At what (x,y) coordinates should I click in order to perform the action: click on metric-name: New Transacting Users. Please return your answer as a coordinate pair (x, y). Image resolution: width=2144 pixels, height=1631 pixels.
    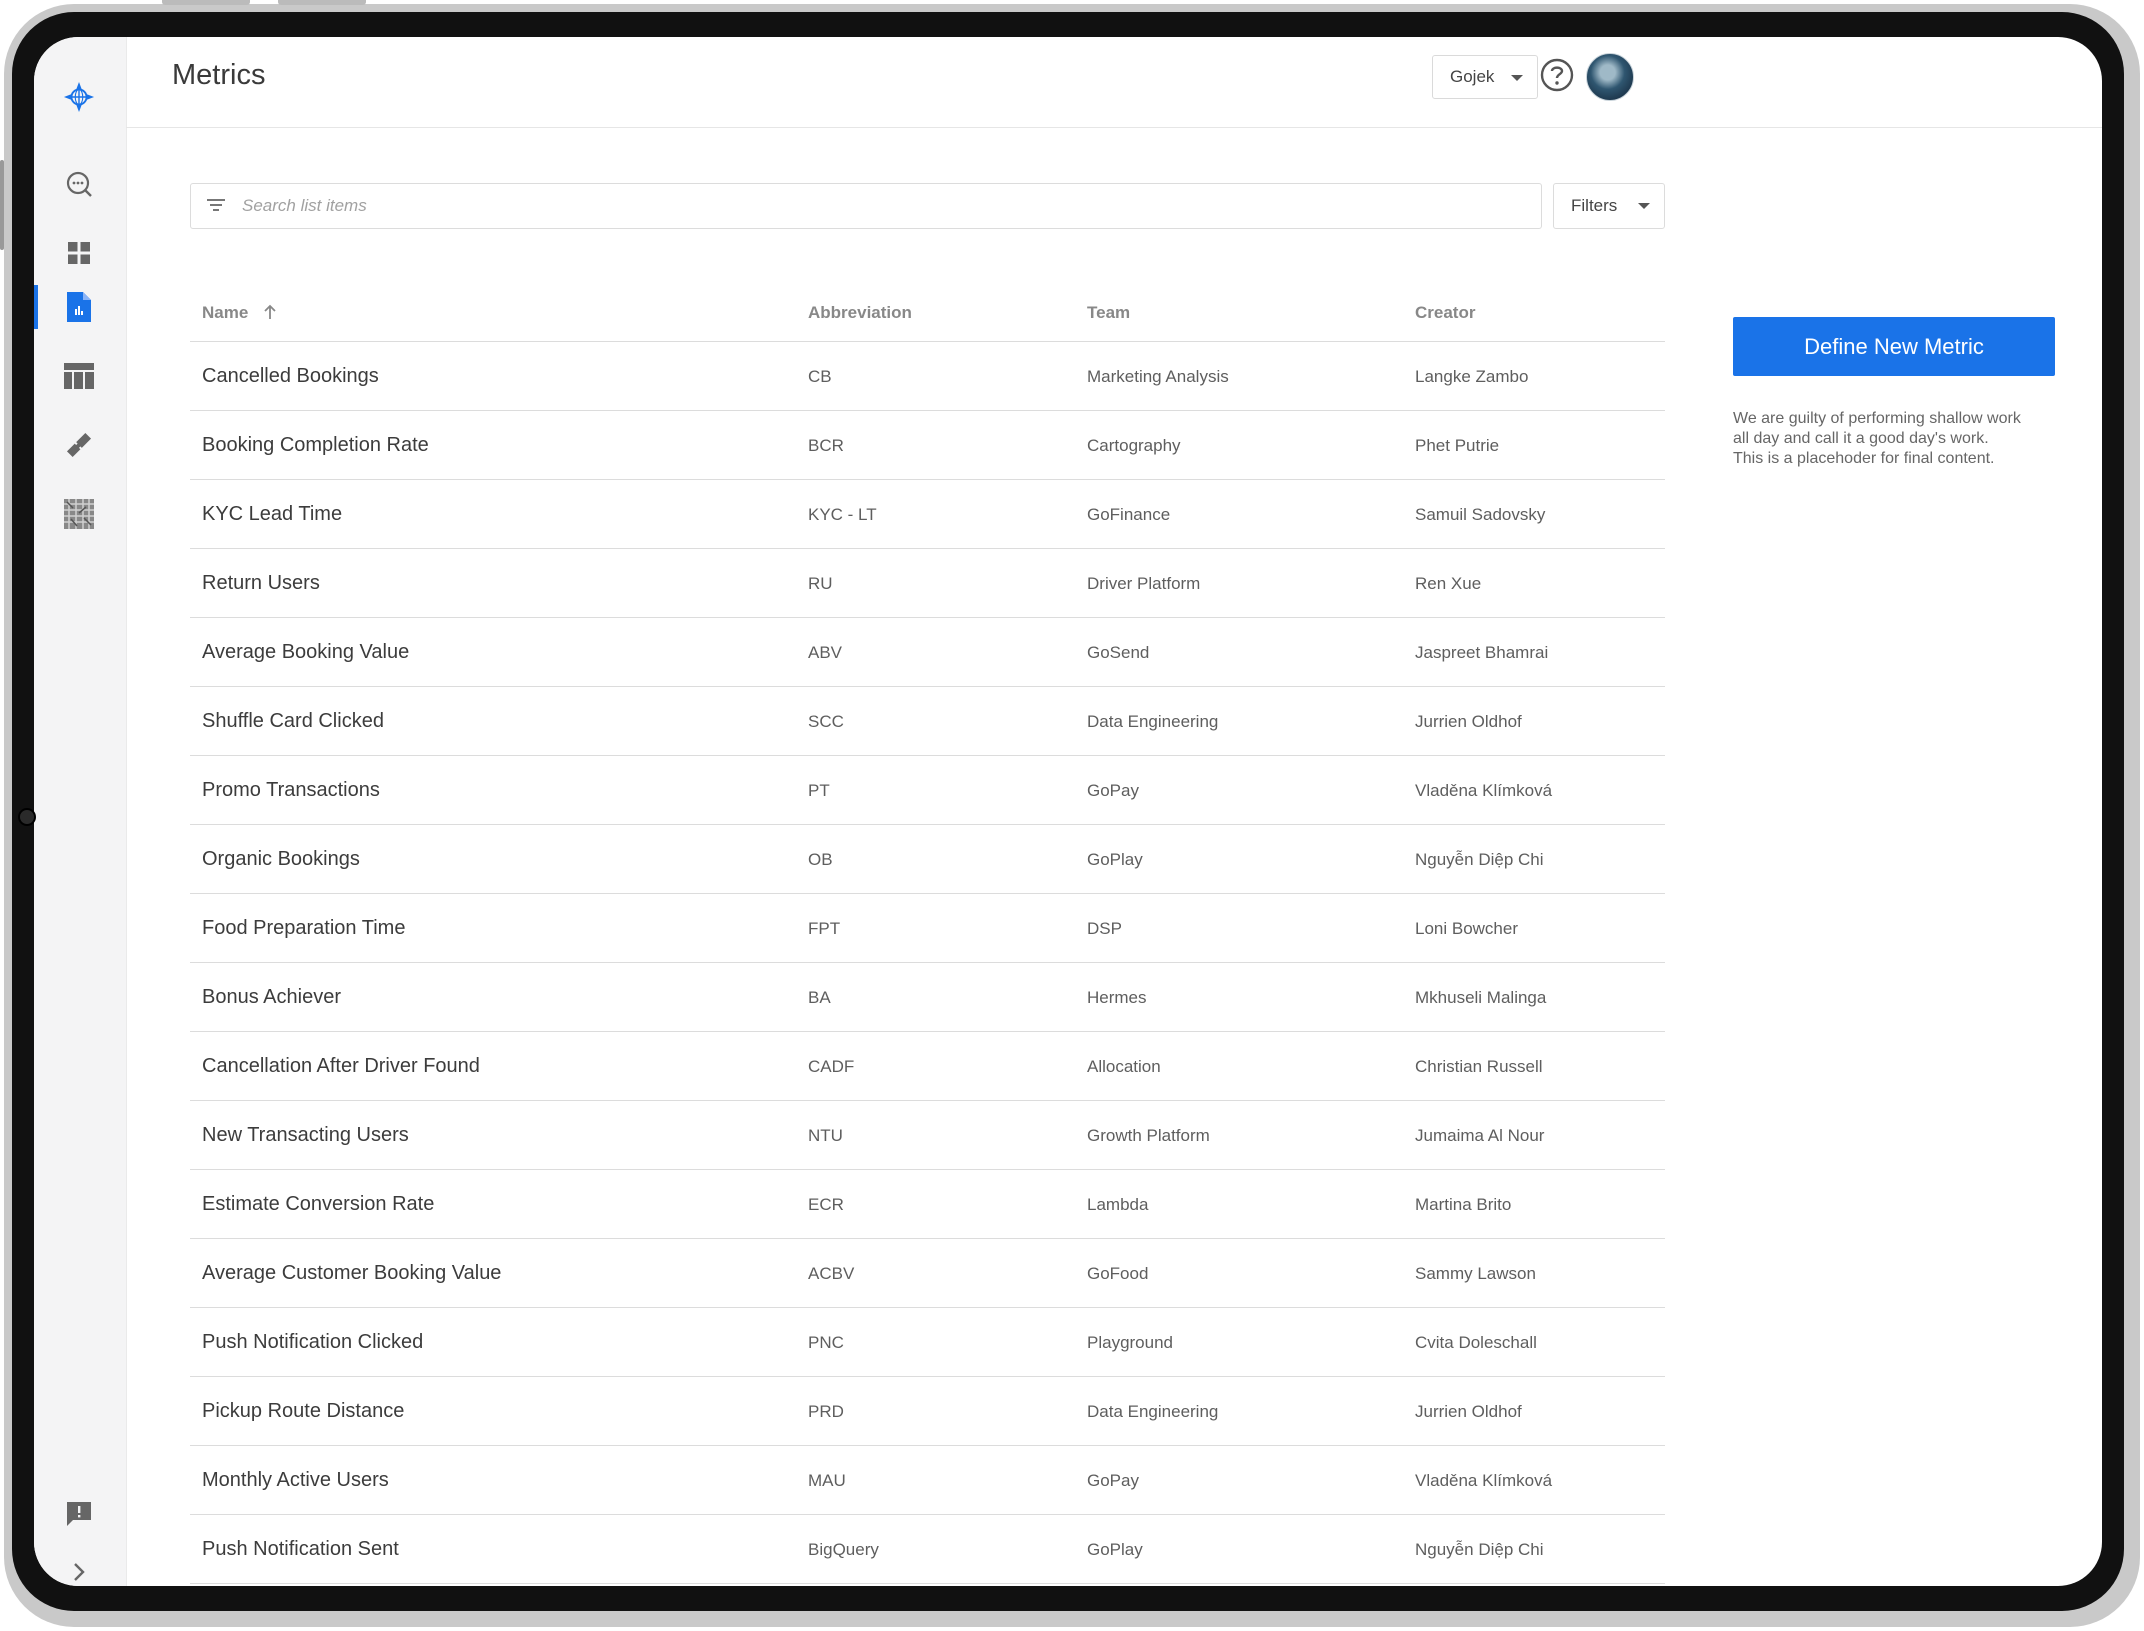
    Looking at the image, I should click on (305, 1135).